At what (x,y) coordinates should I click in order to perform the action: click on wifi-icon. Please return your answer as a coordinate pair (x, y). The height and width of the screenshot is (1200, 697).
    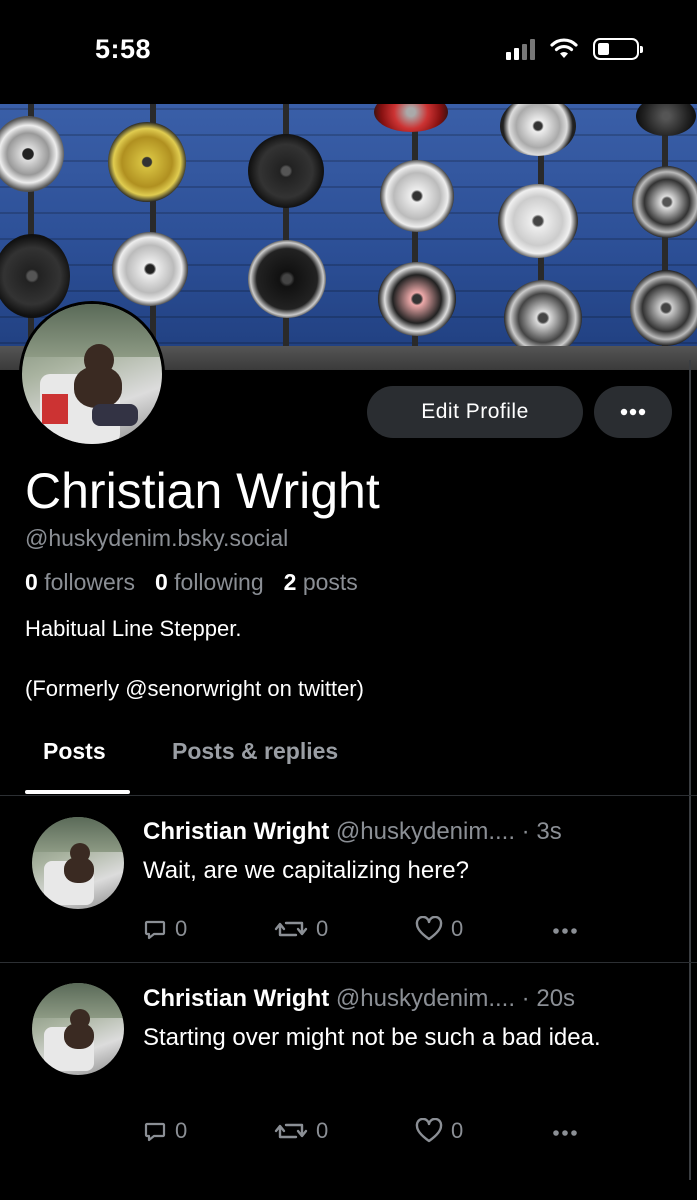
    Looking at the image, I should click on (564, 48).